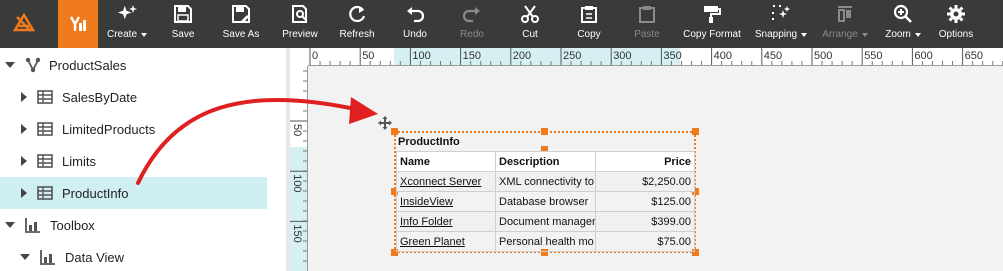  What do you see at coordinates (712, 24) in the screenshot?
I see `copy-format-button: Copy Format` at bounding box center [712, 24].